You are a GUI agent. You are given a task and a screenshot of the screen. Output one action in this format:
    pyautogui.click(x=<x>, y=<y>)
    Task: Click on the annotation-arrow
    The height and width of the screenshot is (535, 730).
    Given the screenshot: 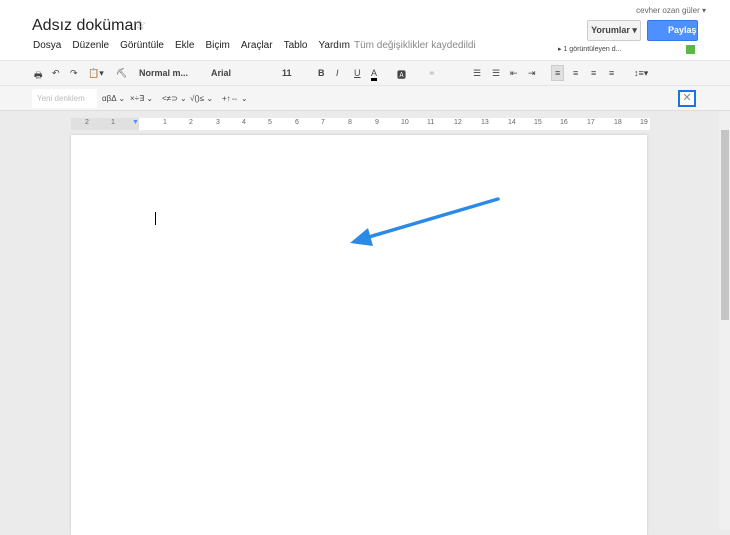 What is the action you would take?
    pyautogui.click(x=425, y=221)
    